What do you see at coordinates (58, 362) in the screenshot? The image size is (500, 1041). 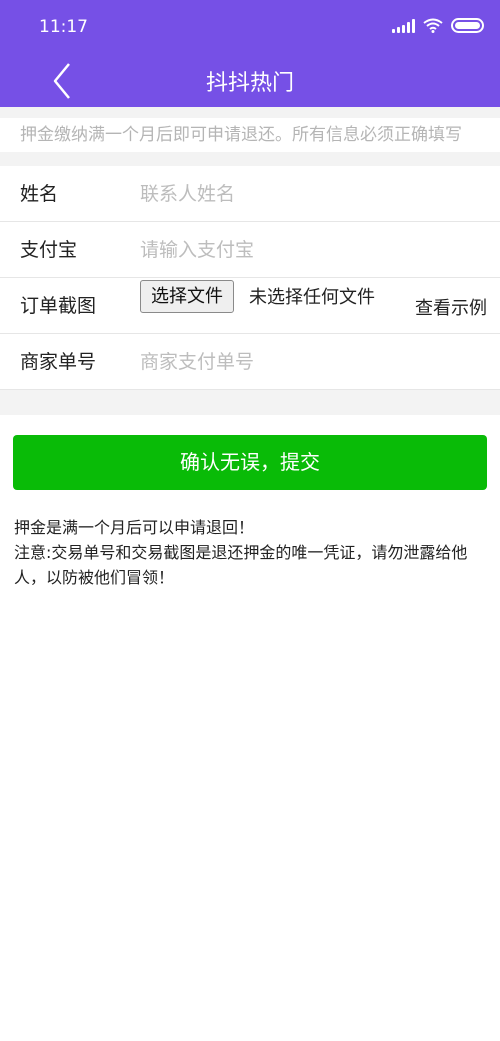 I see `merchant-order-label: 商家单号` at bounding box center [58, 362].